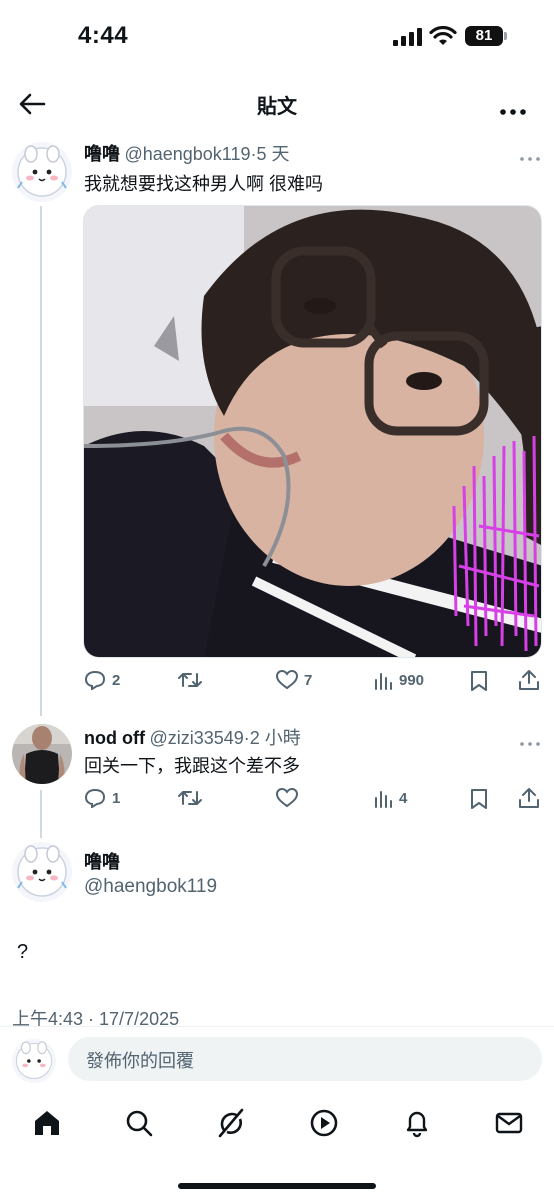 The image size is (554, 1200). I want to click on home-indicator, so click(277, 1186).